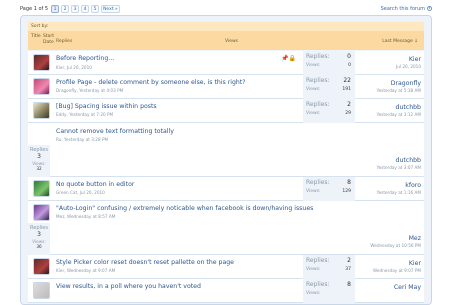  Describe the element at coordinates (39, 239) in the screenshot. I see `thread-stats: Replies 3 Views: 36` at that location.